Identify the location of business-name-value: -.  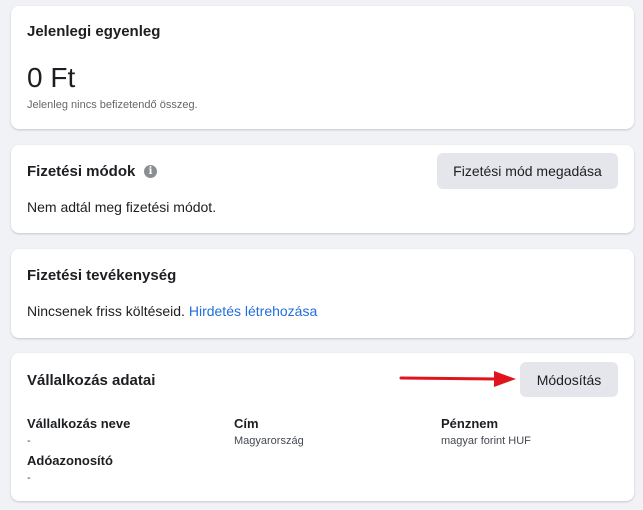
(29, 441).